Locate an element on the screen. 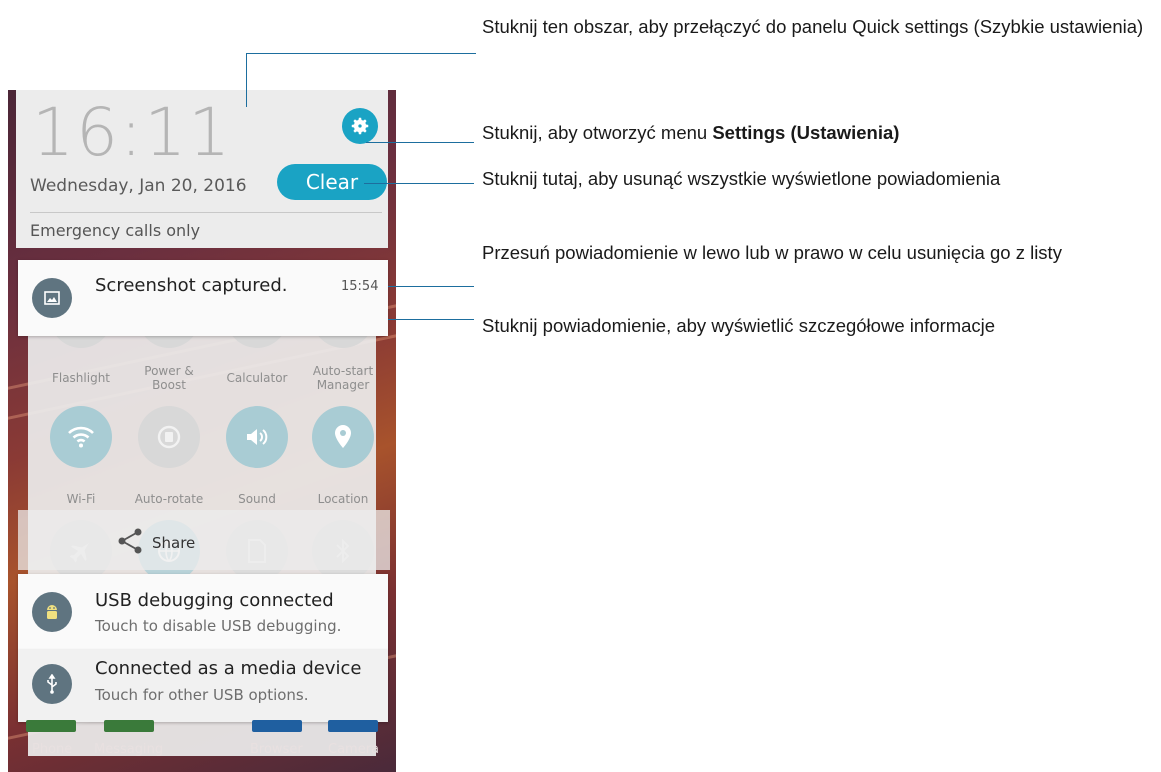  location-pin-icon is located at coordinates (343, 436).